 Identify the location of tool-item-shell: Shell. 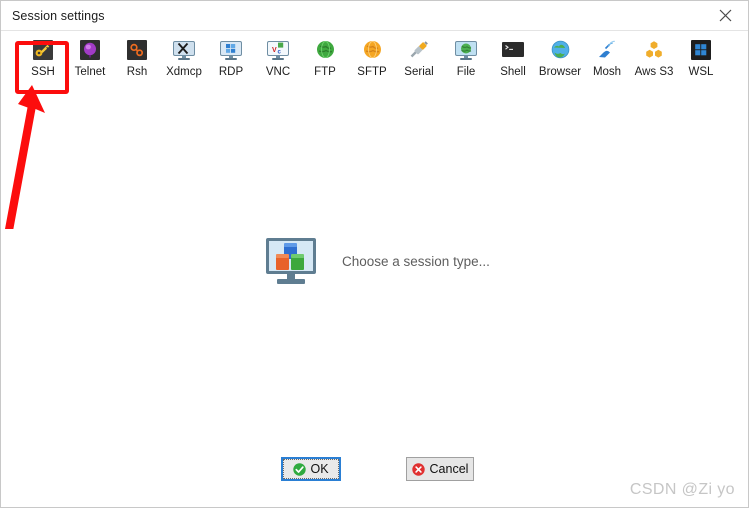
(513, 55).